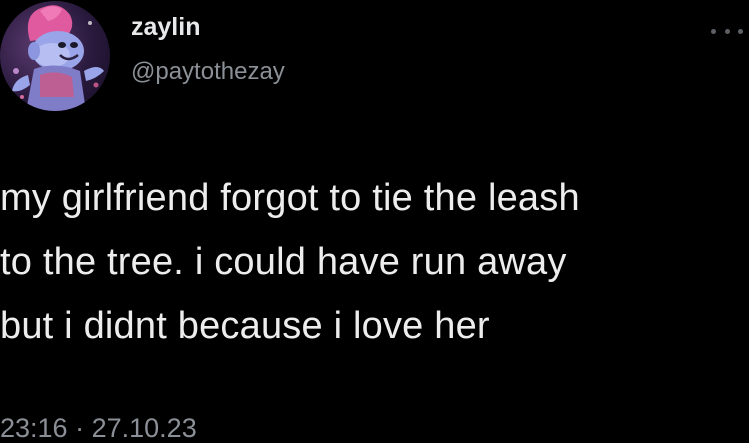  I want to click on more-options-icon, so click(727, 31).